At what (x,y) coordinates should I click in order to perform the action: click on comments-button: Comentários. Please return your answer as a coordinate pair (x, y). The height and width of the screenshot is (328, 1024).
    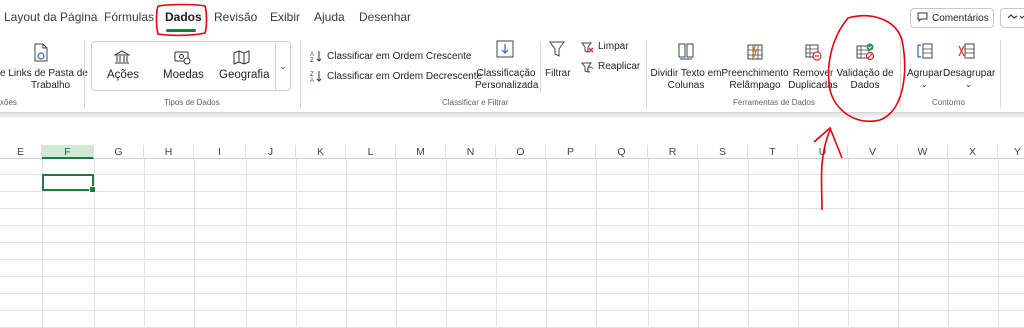
    Looking at the image, I should click on (952, 18).